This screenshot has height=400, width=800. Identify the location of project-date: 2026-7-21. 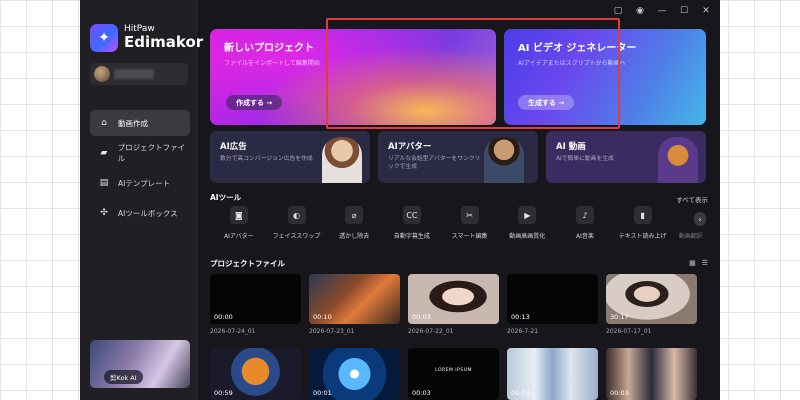
(523, 331).